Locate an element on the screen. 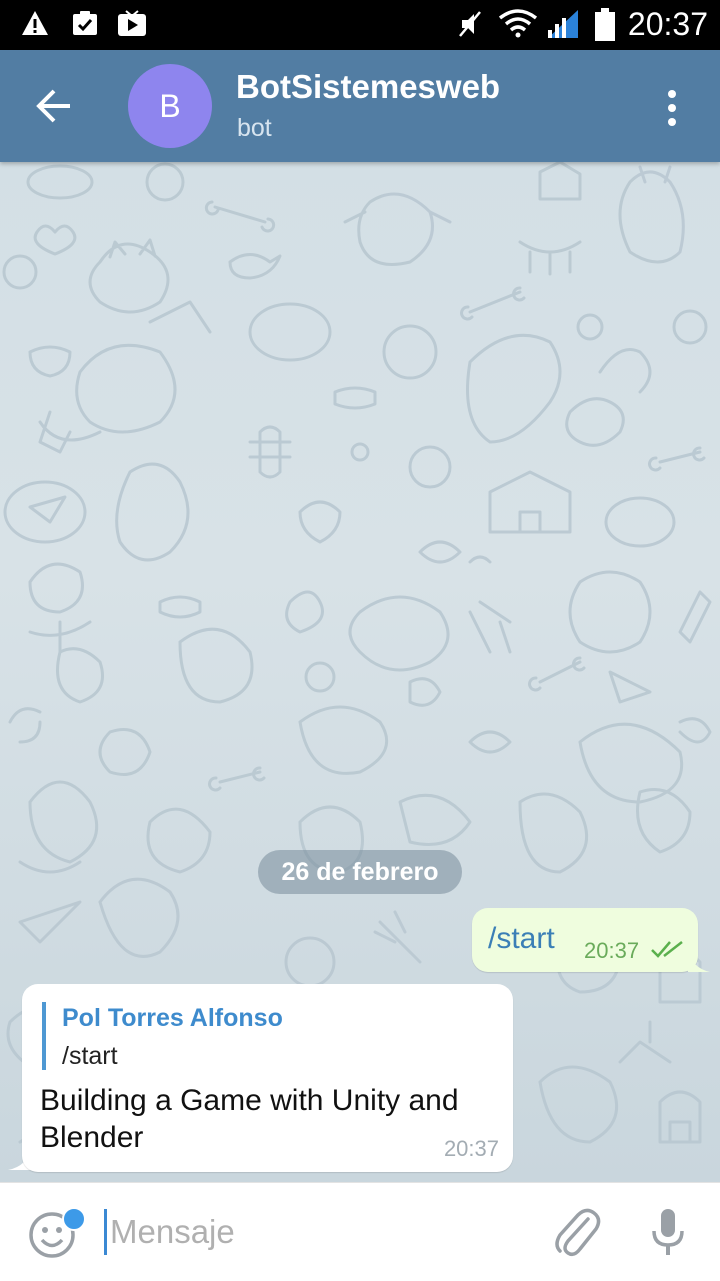 The height and width of the screenshot is (1281, 720). paperclip-icon is located at coordinates (578, 1232).